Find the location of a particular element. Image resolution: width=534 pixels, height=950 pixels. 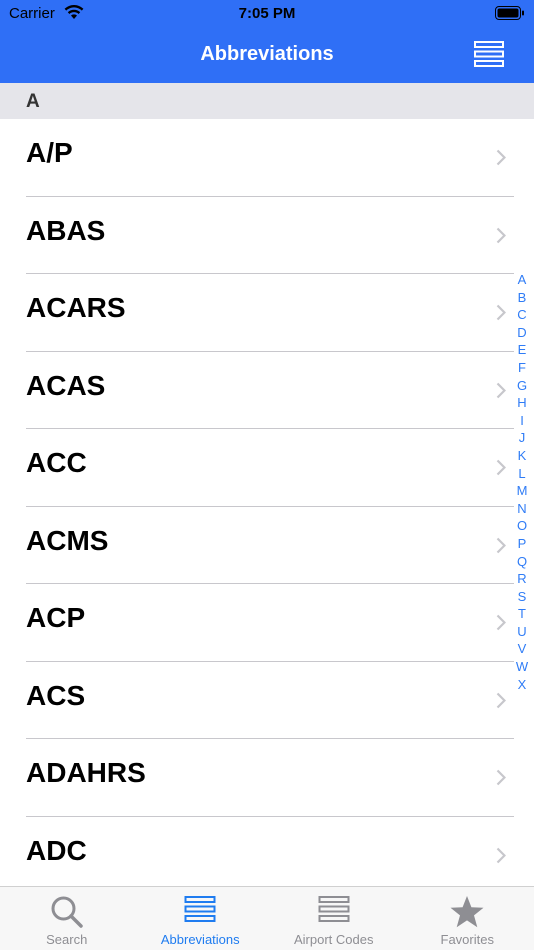

list-item: ACARS is located at coordinates (267, 313).